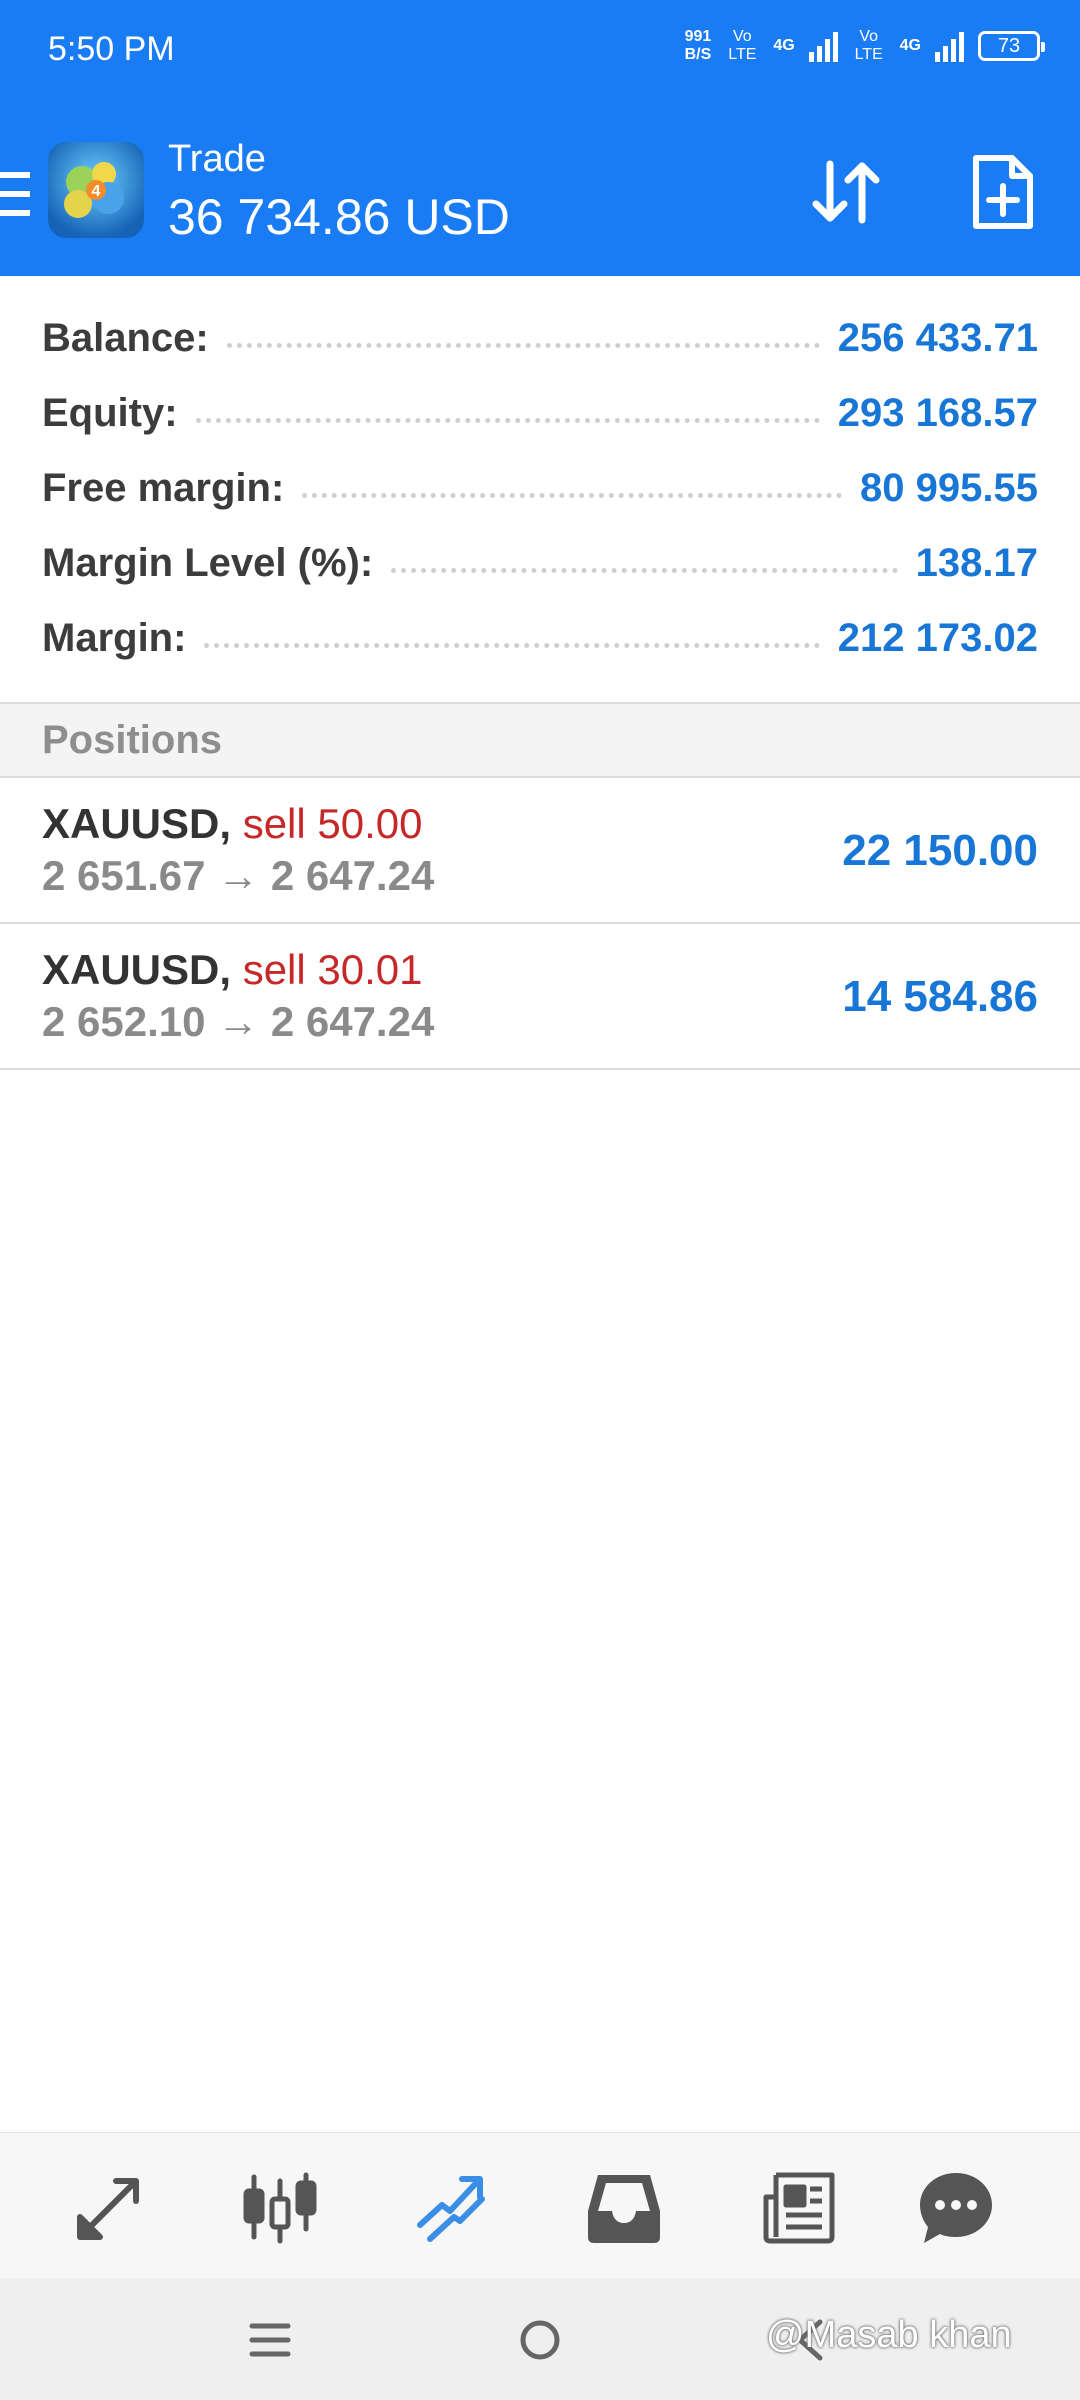  I want to click on position-prices: 2 652.10 → 2 647.24, so click(238, 1021).